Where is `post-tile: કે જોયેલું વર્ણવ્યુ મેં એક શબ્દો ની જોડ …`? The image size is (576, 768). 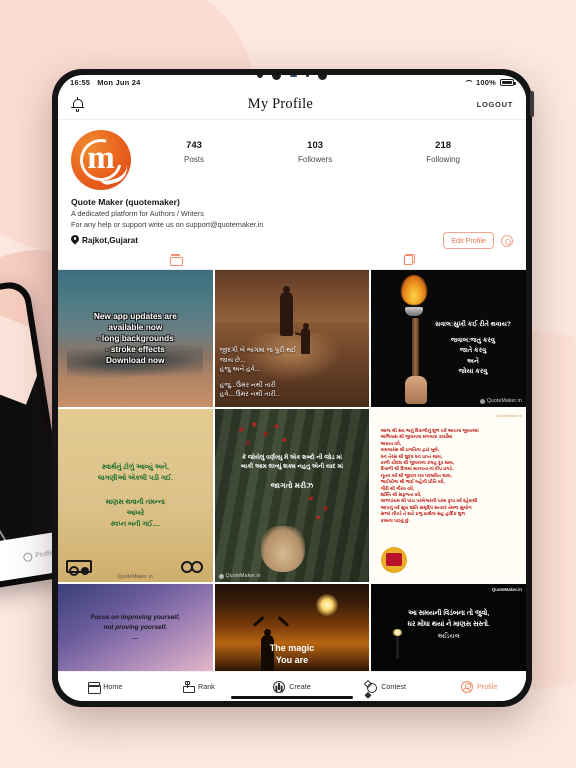 post-tile: કે જોયેલું વર્ણવ્યુ મેં એક શબ્દો ની જોડ … is located at coordinates (292, 495).